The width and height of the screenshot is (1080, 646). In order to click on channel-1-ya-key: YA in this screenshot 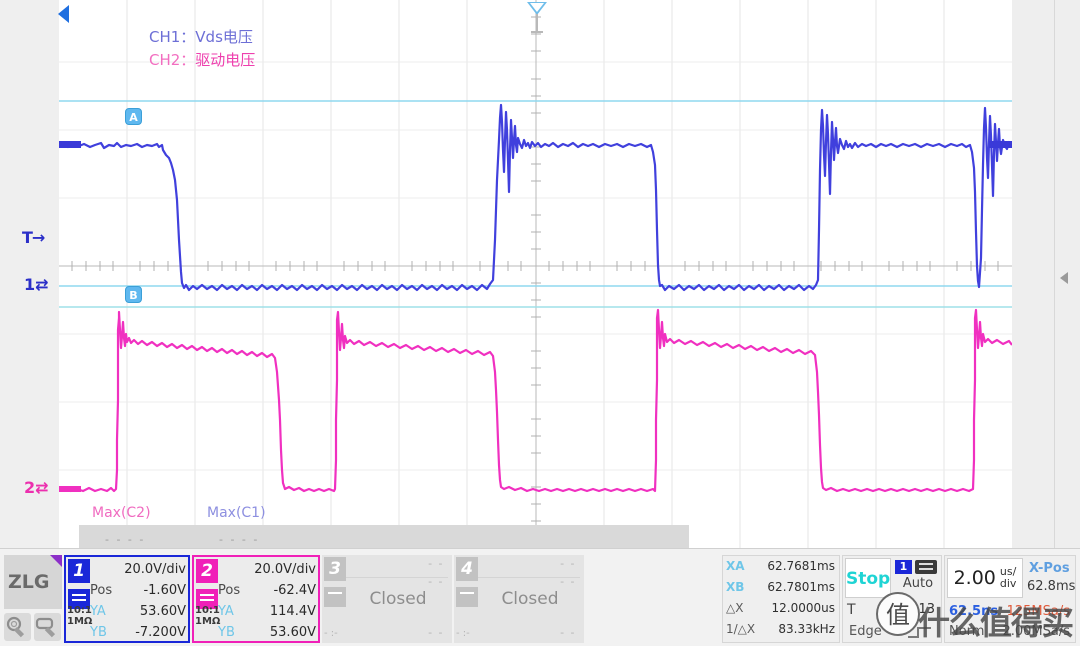, I will do `click(98, 611)`.